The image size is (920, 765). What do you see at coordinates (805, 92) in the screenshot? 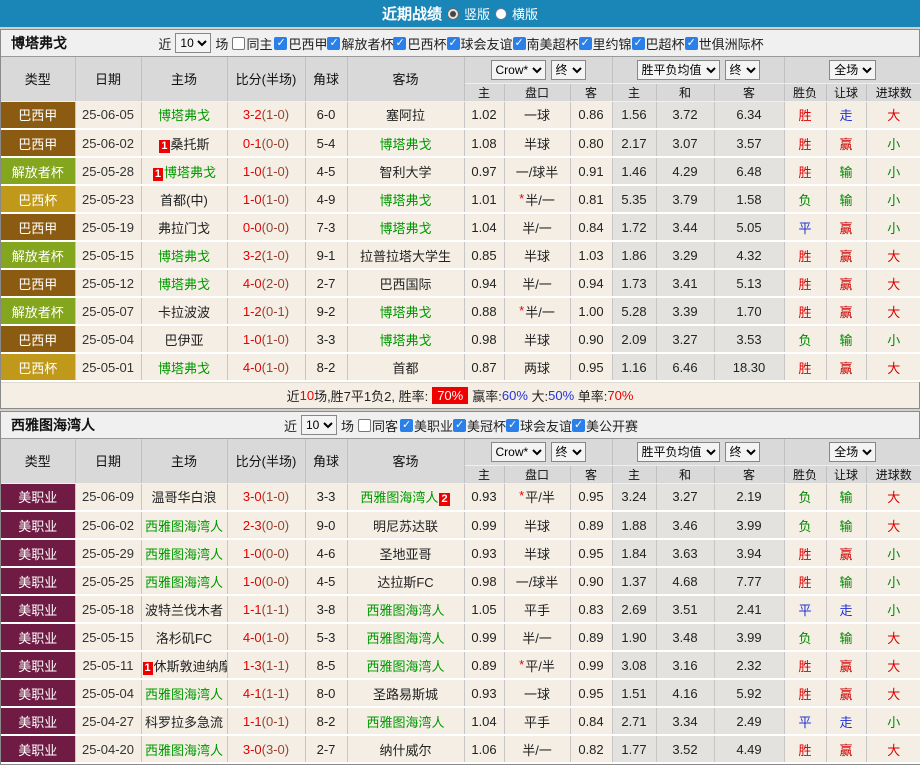
I see `col-result-wdl: 胜负` at bounding box center [805, 92].